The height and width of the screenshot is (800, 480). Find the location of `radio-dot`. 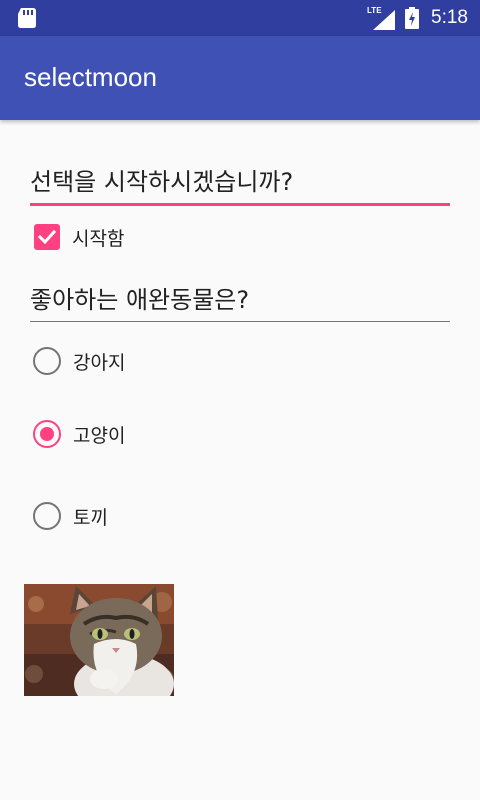

radio-dot is located at coordinates (47, 434).